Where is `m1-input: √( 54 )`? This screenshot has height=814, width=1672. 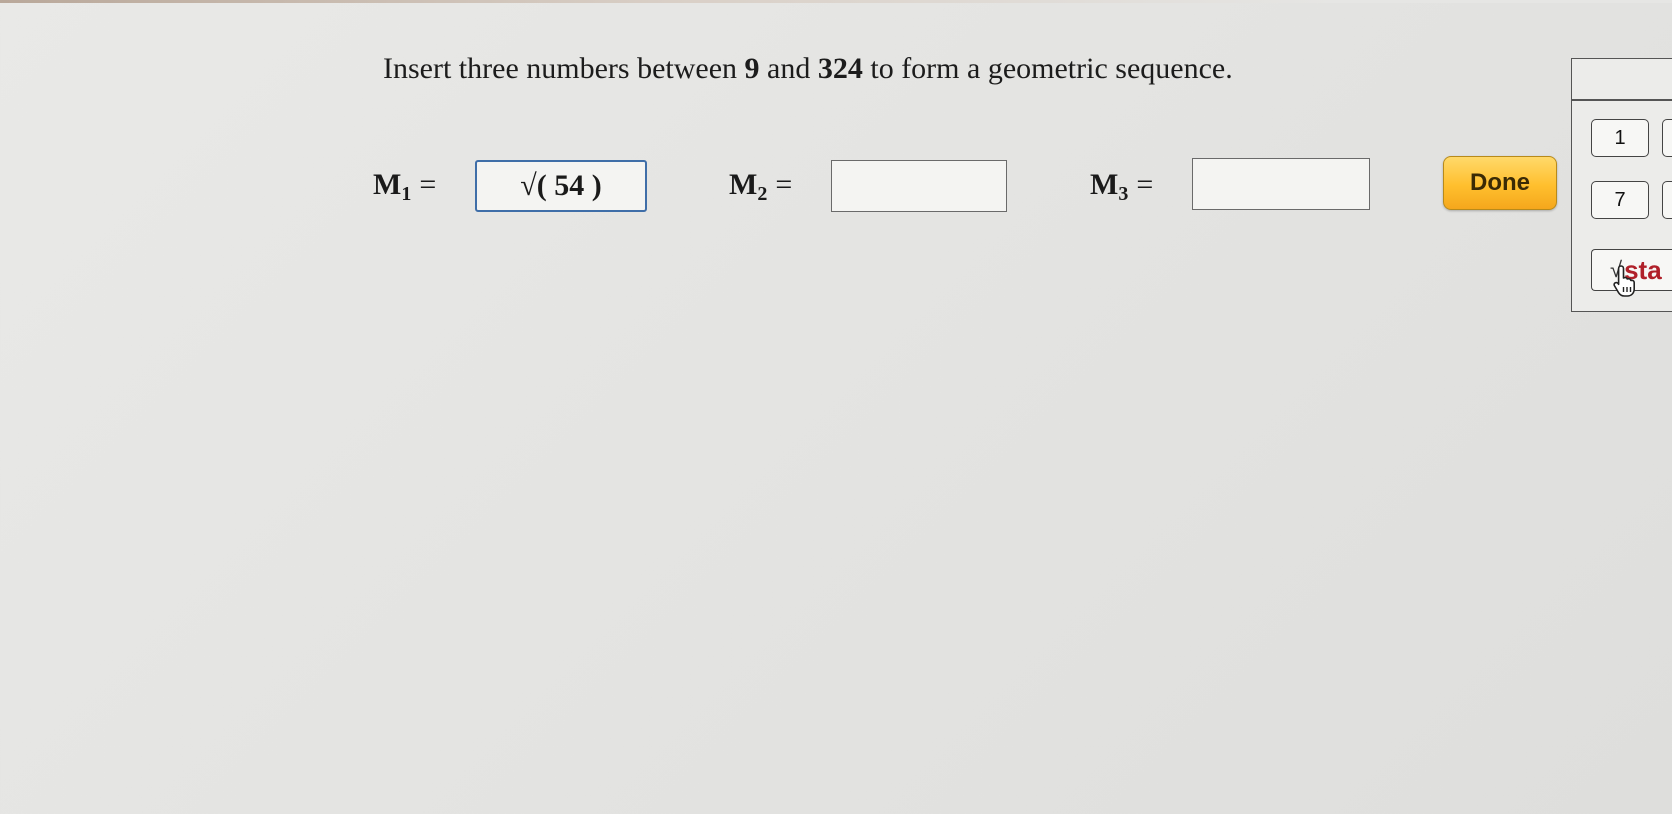 m1-input: √( 54 ) is located at coordinates (561, 186).